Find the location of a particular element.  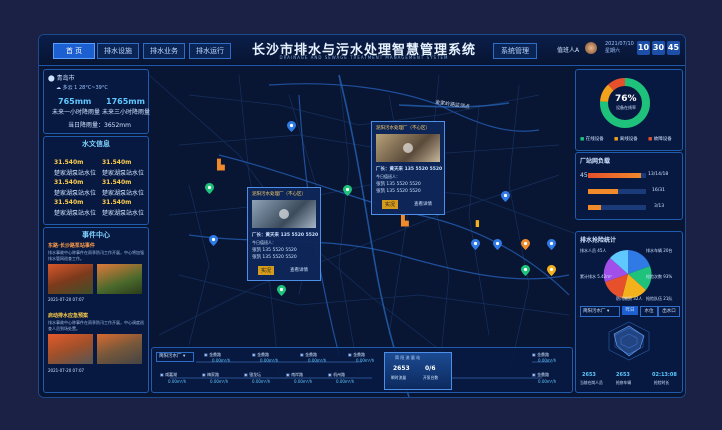

events-title: 事件中心 is located at coordinates (96, 235).